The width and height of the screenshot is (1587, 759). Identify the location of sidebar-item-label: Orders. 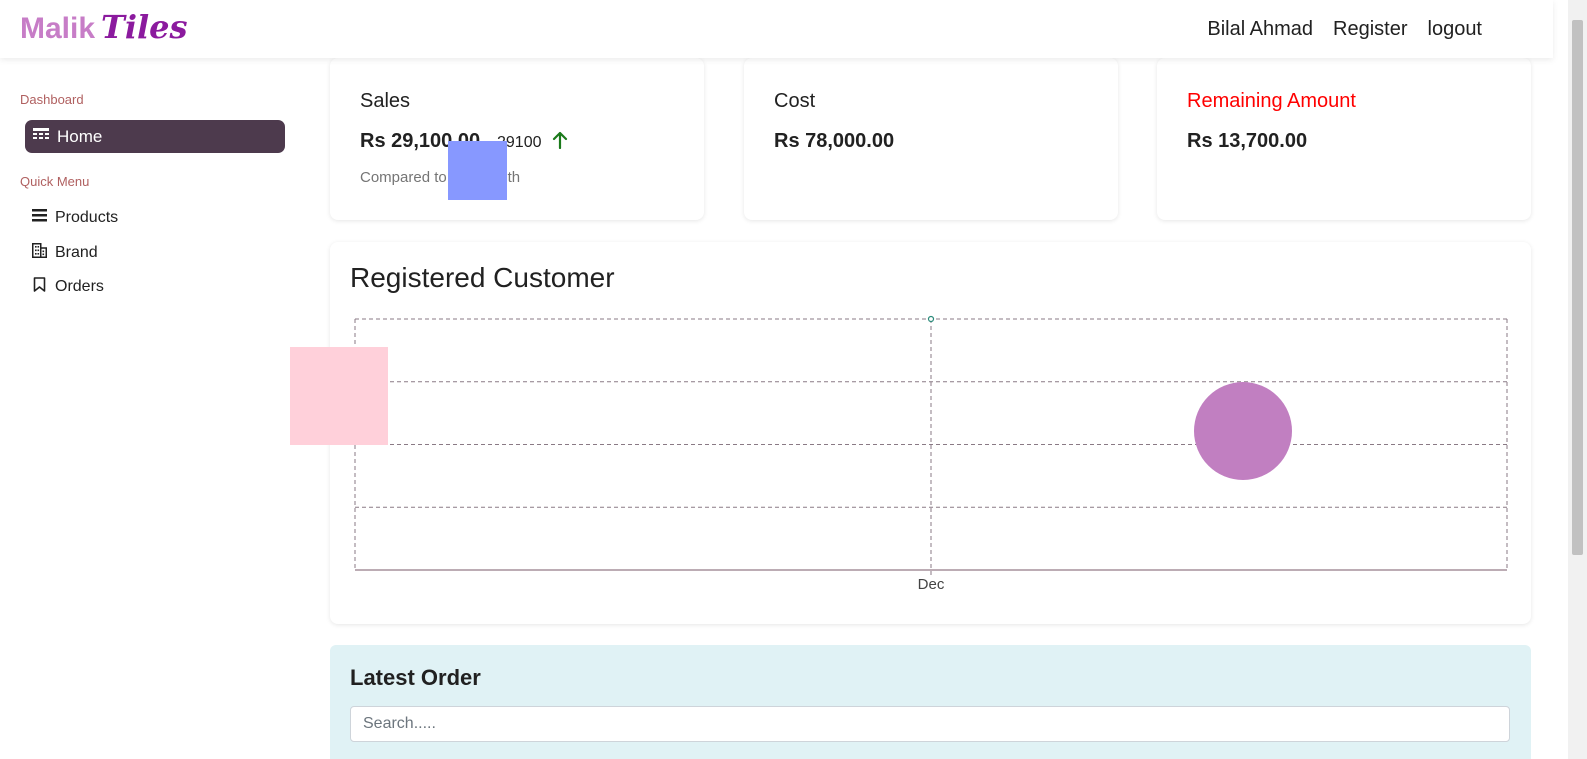
(79, 286).